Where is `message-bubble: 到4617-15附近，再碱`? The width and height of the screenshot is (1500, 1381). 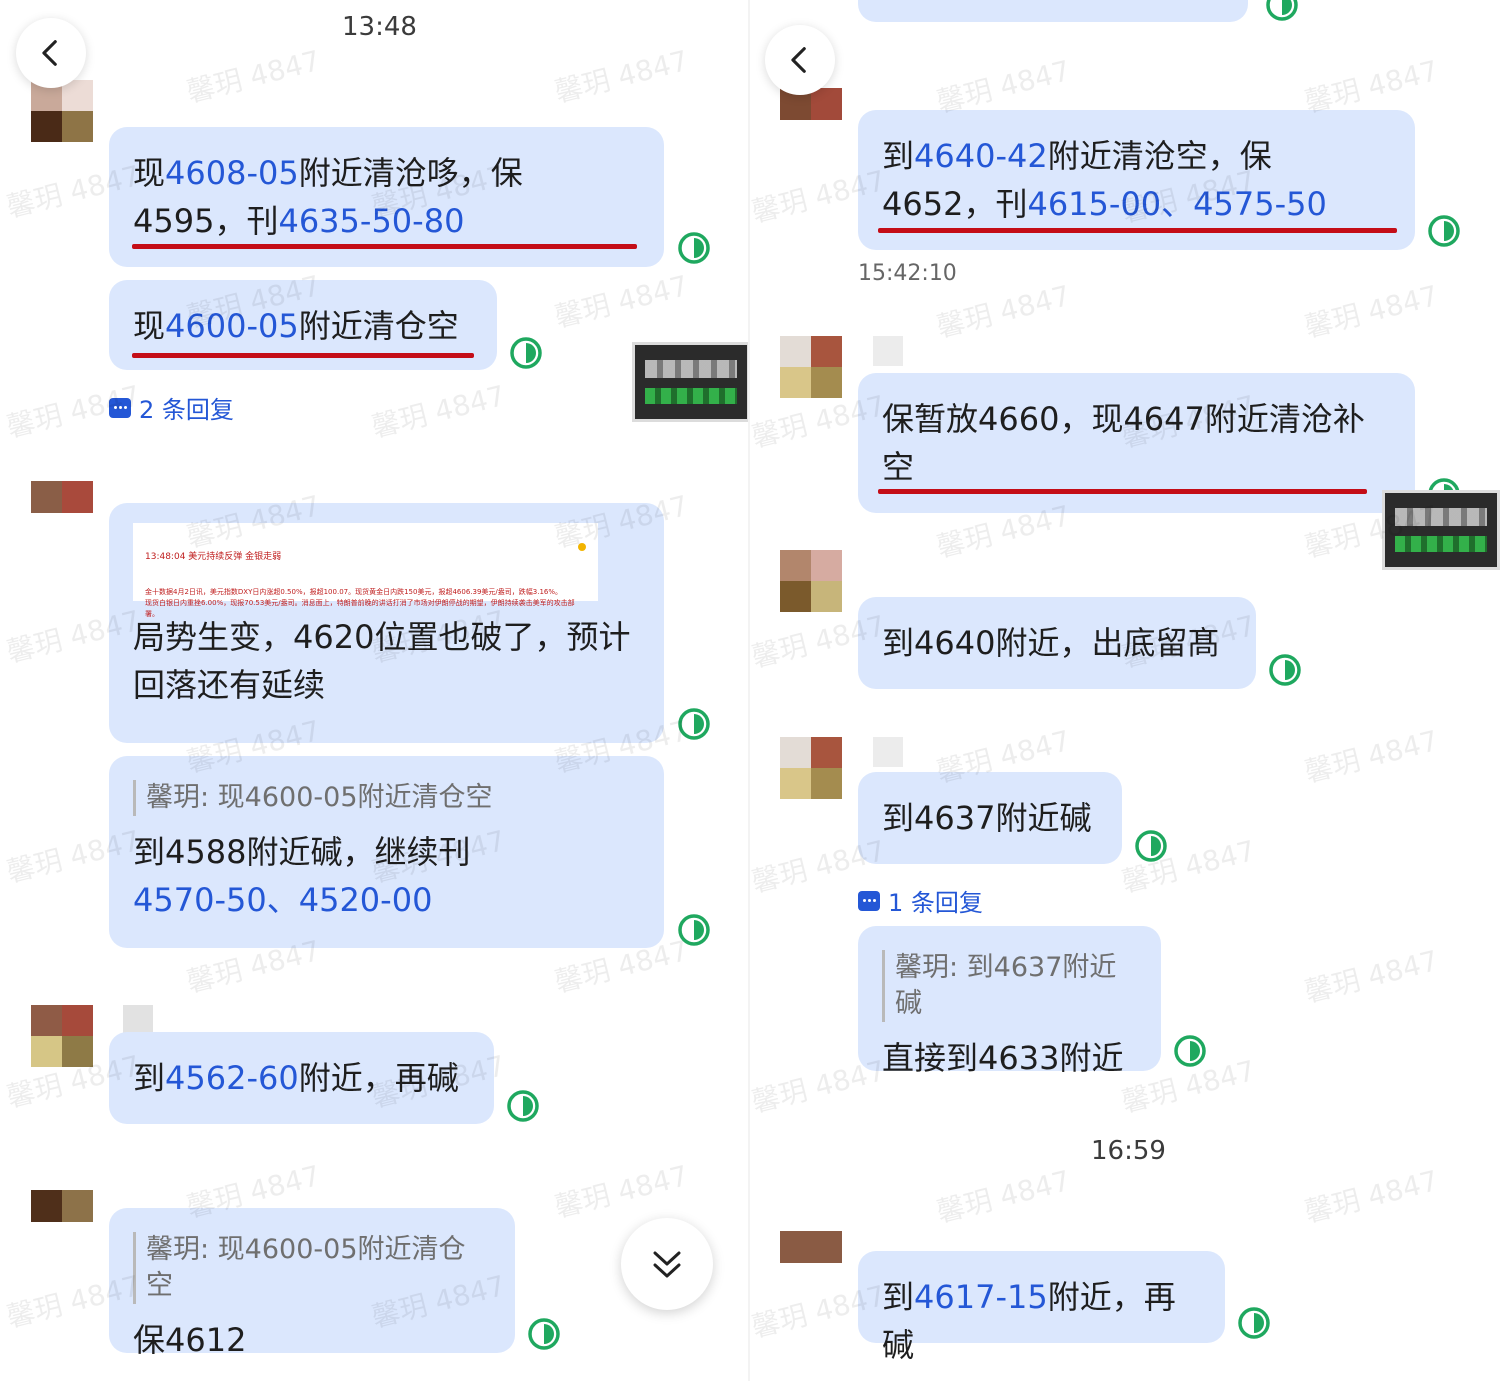
message-bubble: 到4617-15附近，再碱 is located at coordinates (1041, 1307).